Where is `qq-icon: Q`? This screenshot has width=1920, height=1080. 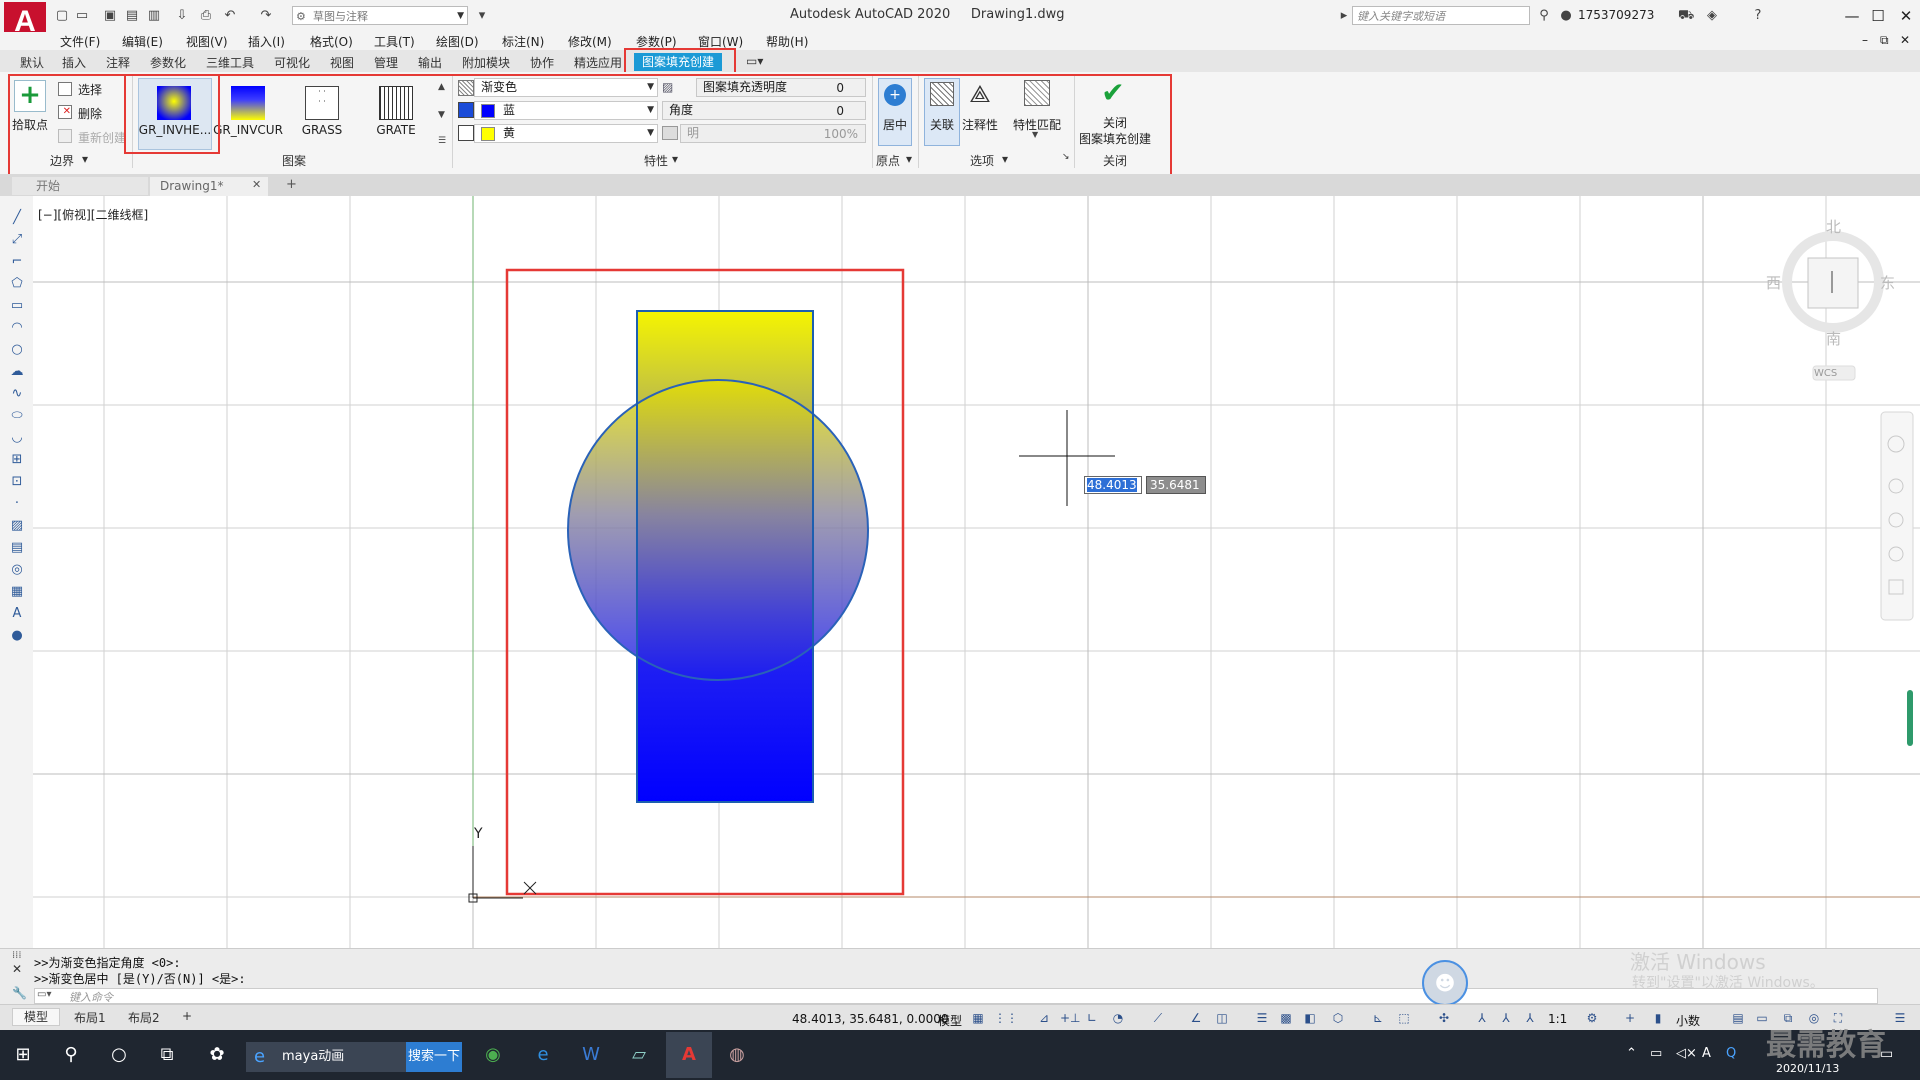
qq-icon: Q is located at coordinates (1731, 1053).